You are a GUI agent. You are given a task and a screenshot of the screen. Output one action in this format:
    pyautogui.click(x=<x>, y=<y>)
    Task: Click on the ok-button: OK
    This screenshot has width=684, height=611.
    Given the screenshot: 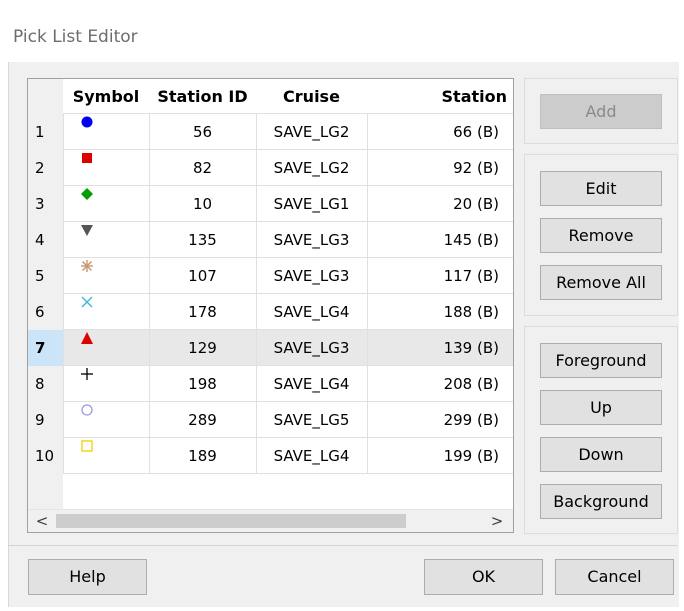 What is the action you would take?
    pyautogui.click(x=483, y=577)
    